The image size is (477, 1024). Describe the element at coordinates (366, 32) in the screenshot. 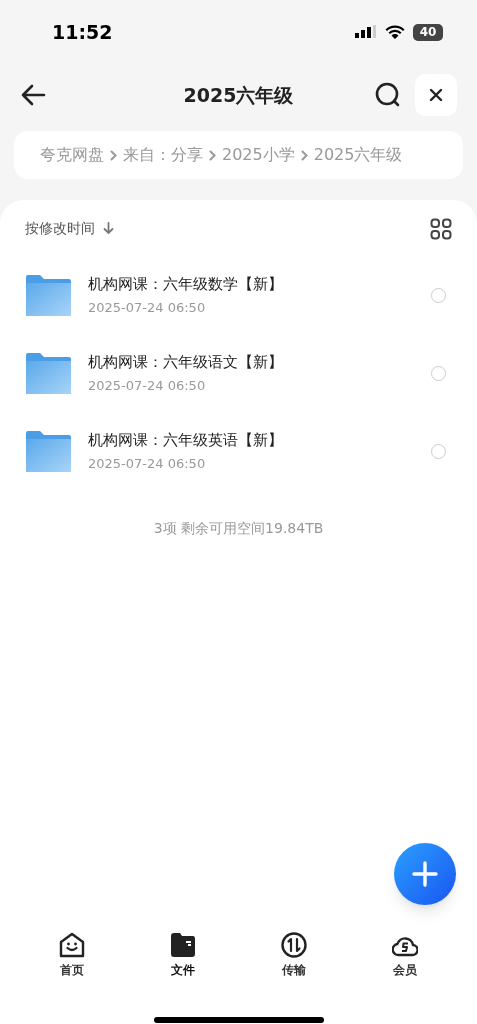

I see `signal-icon` at that location.